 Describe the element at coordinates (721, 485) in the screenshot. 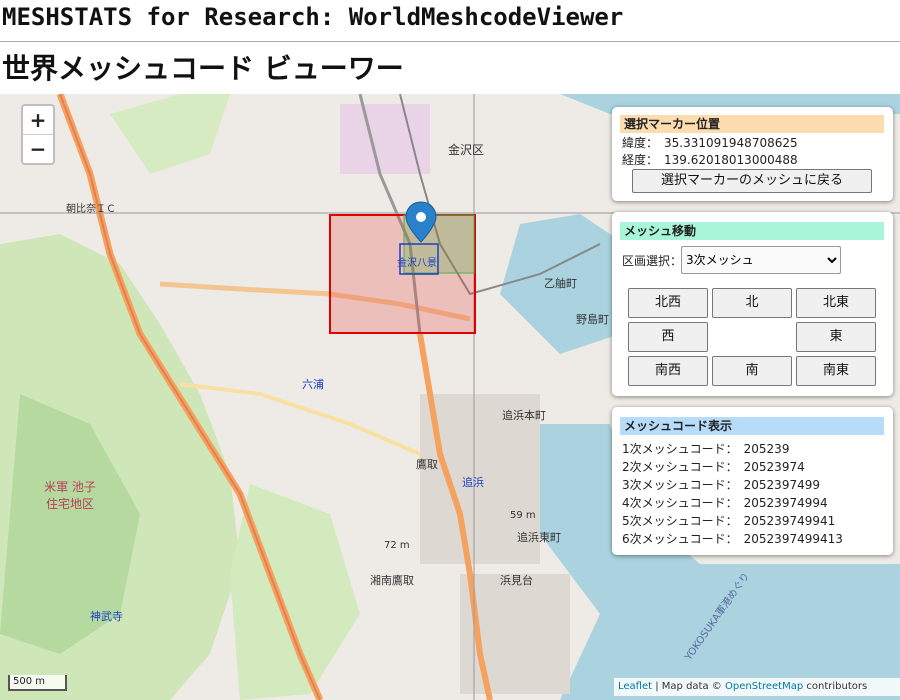

I see `mesh-code-row: 3次メッシュコード： 2052397499` at that location.